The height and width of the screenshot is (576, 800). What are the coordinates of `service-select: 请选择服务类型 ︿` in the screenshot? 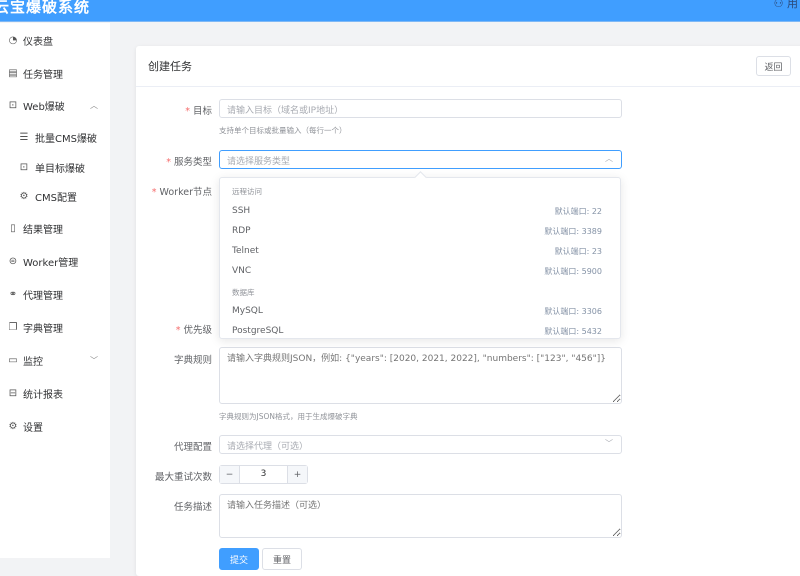 It's located at (420, 159).